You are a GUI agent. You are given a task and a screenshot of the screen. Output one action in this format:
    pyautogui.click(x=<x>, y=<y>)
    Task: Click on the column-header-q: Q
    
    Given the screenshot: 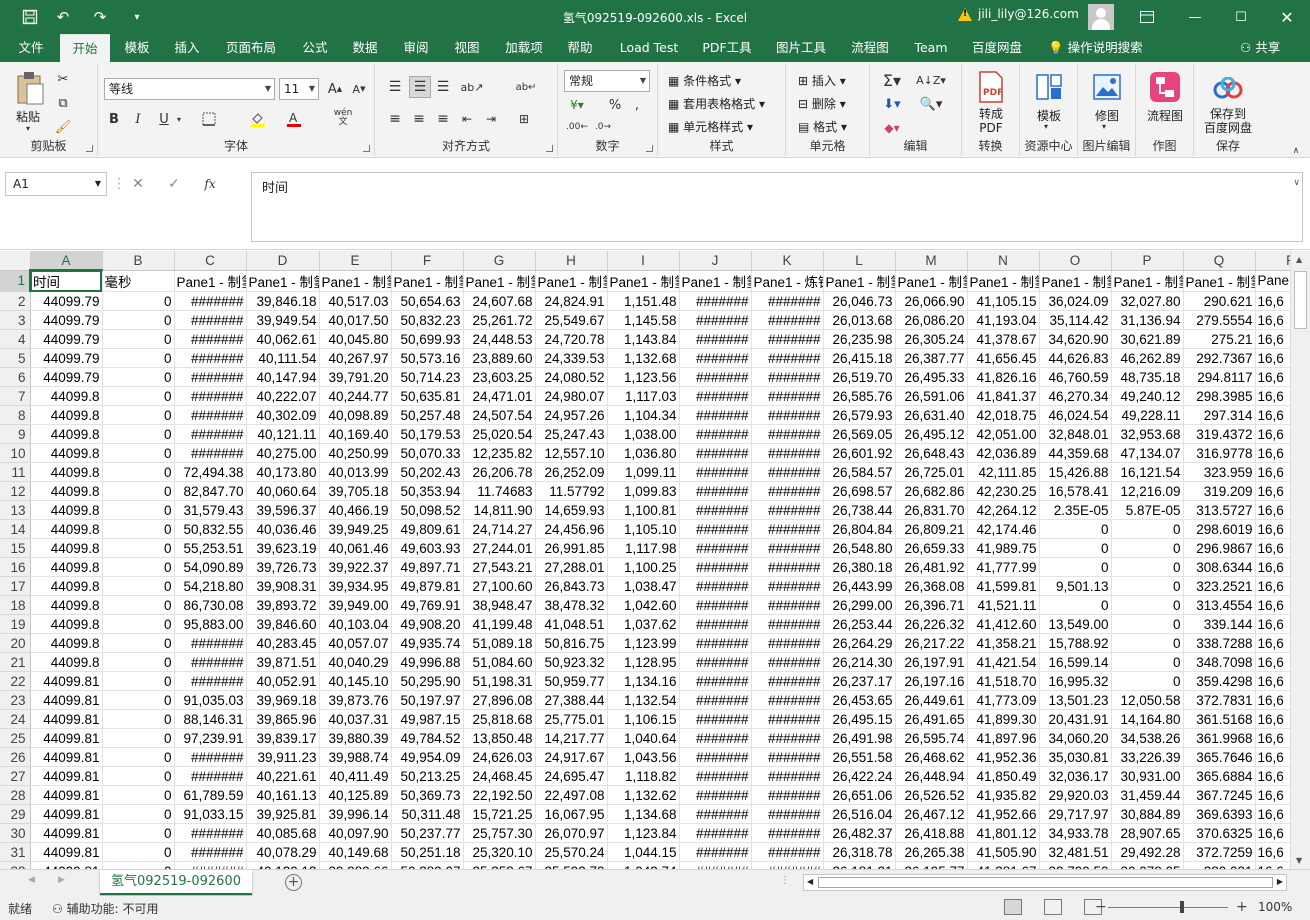 What is the action you would take?
    pyautogui.click(x=1219, y=261)
    